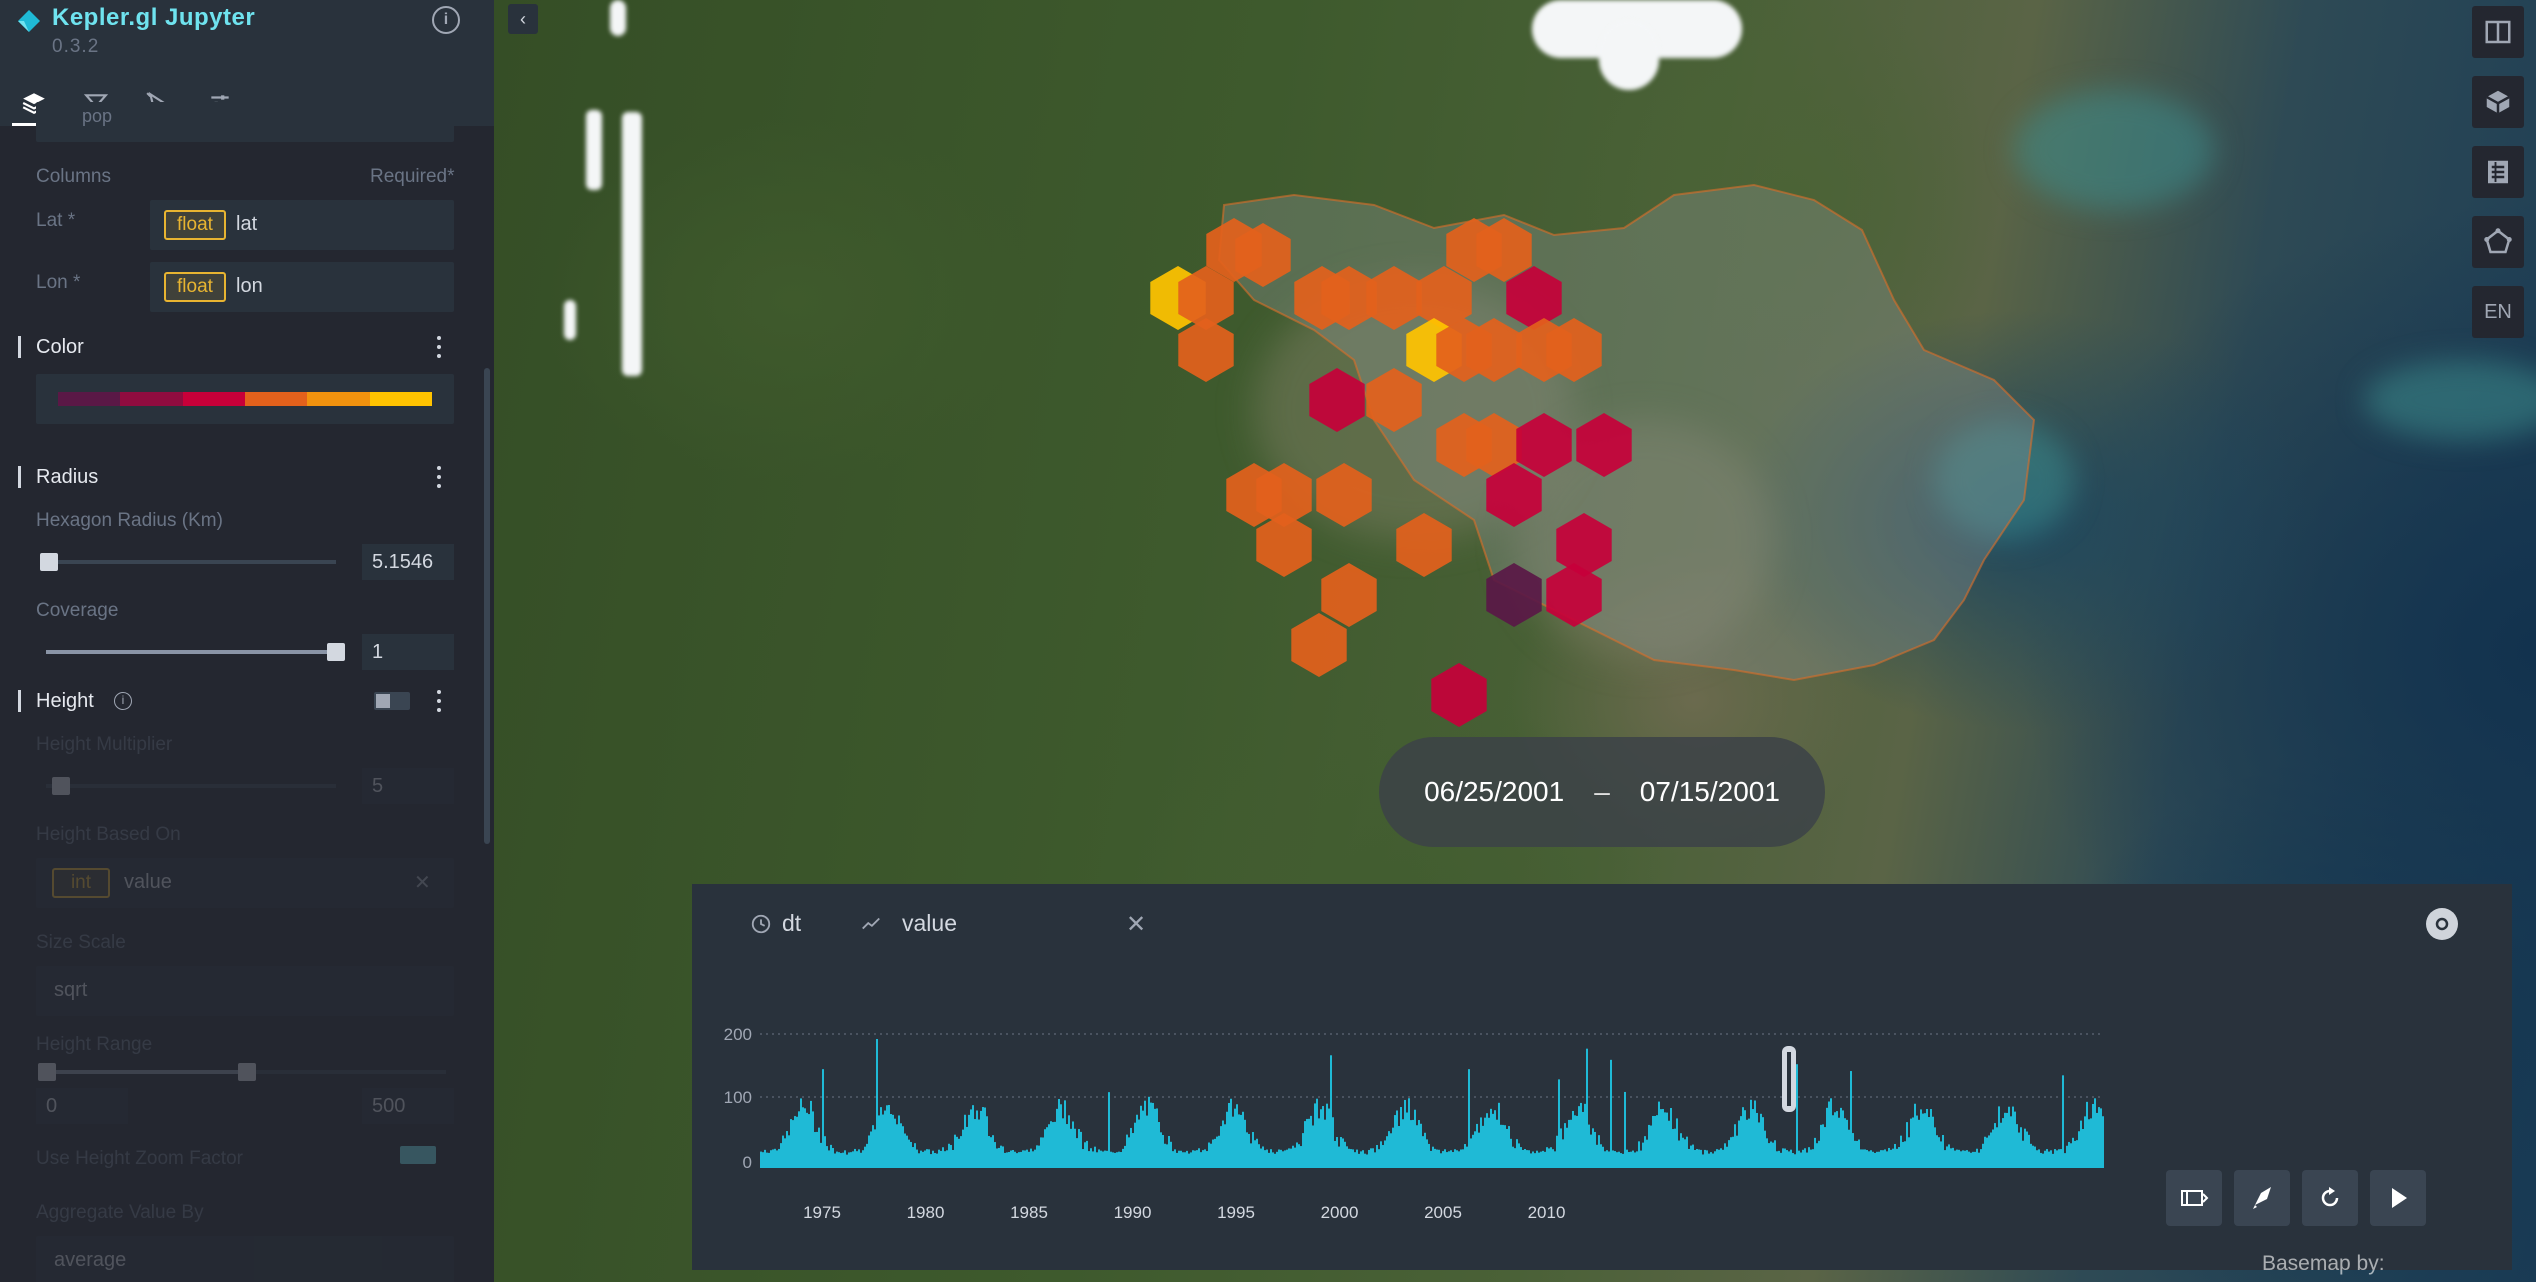 Image resolution: width=2536 pixels, height=1282 pixels. I want to click on height-multiplier-handle, so click(61, 786).